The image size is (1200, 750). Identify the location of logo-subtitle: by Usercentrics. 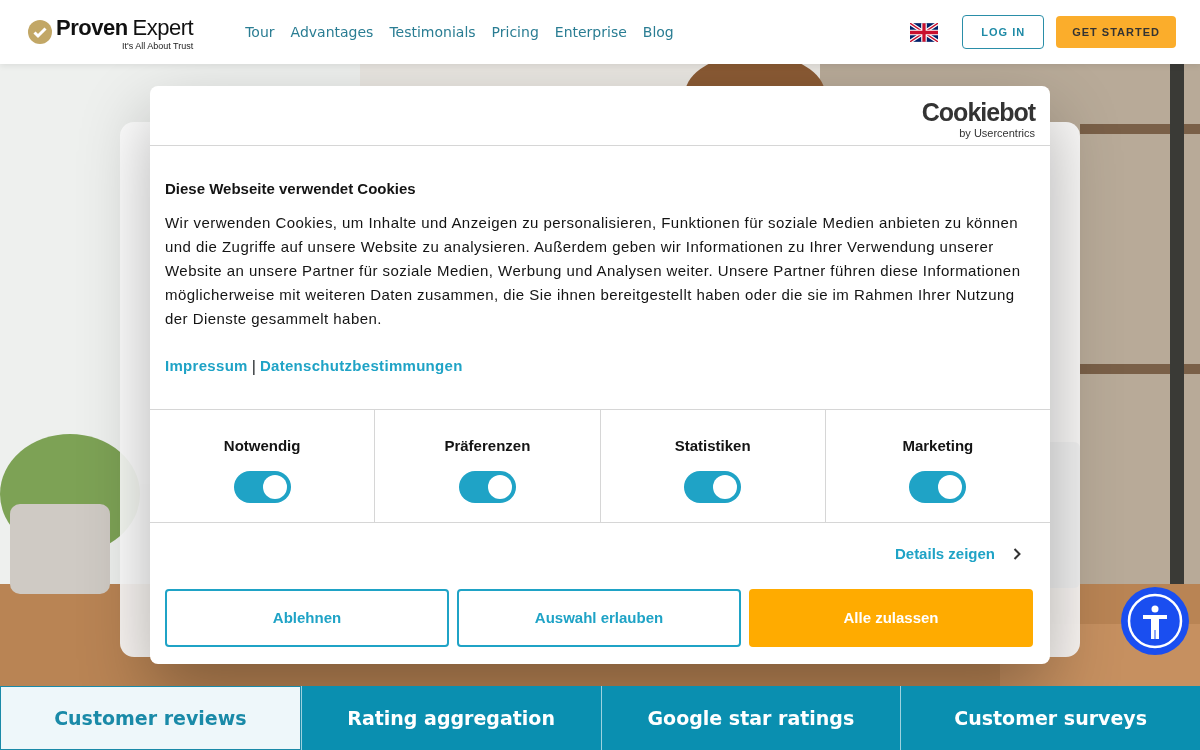
(996, 133).